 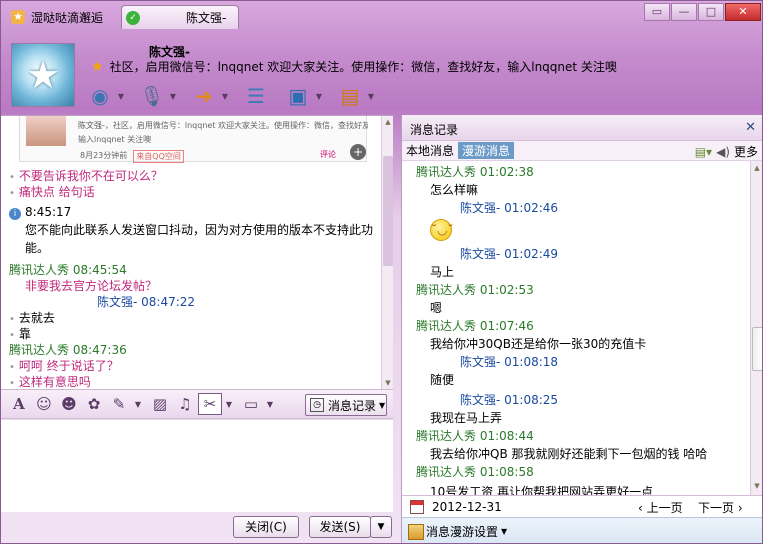 What do you see at coordinates (582, 506) in the screenshot?
I see `history-date-bar: 2012-12-31 ‹ 上一页 下一页 ›` at bounding box center [582, 506].